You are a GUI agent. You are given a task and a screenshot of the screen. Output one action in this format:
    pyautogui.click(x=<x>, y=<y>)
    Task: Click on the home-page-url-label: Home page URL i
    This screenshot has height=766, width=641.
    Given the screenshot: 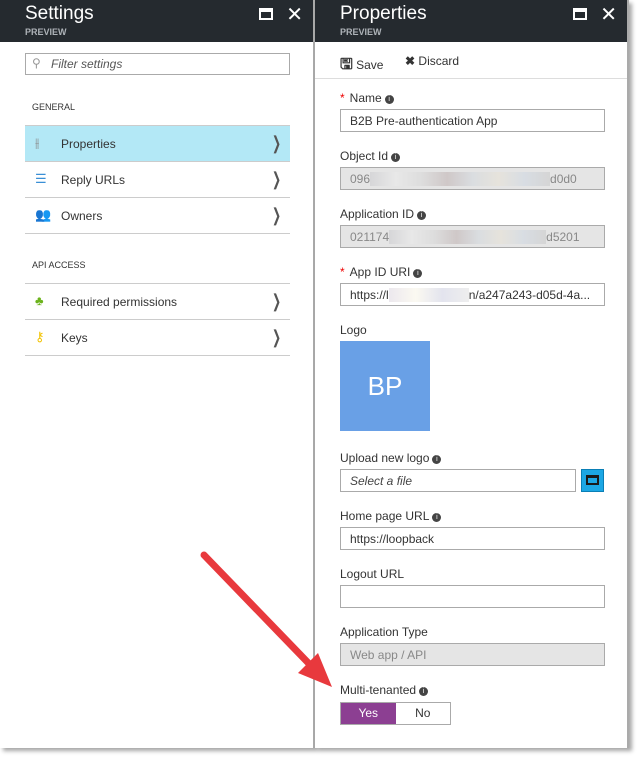 What is the action you would take?
    pyautogui.click(x=391, y=516)
    